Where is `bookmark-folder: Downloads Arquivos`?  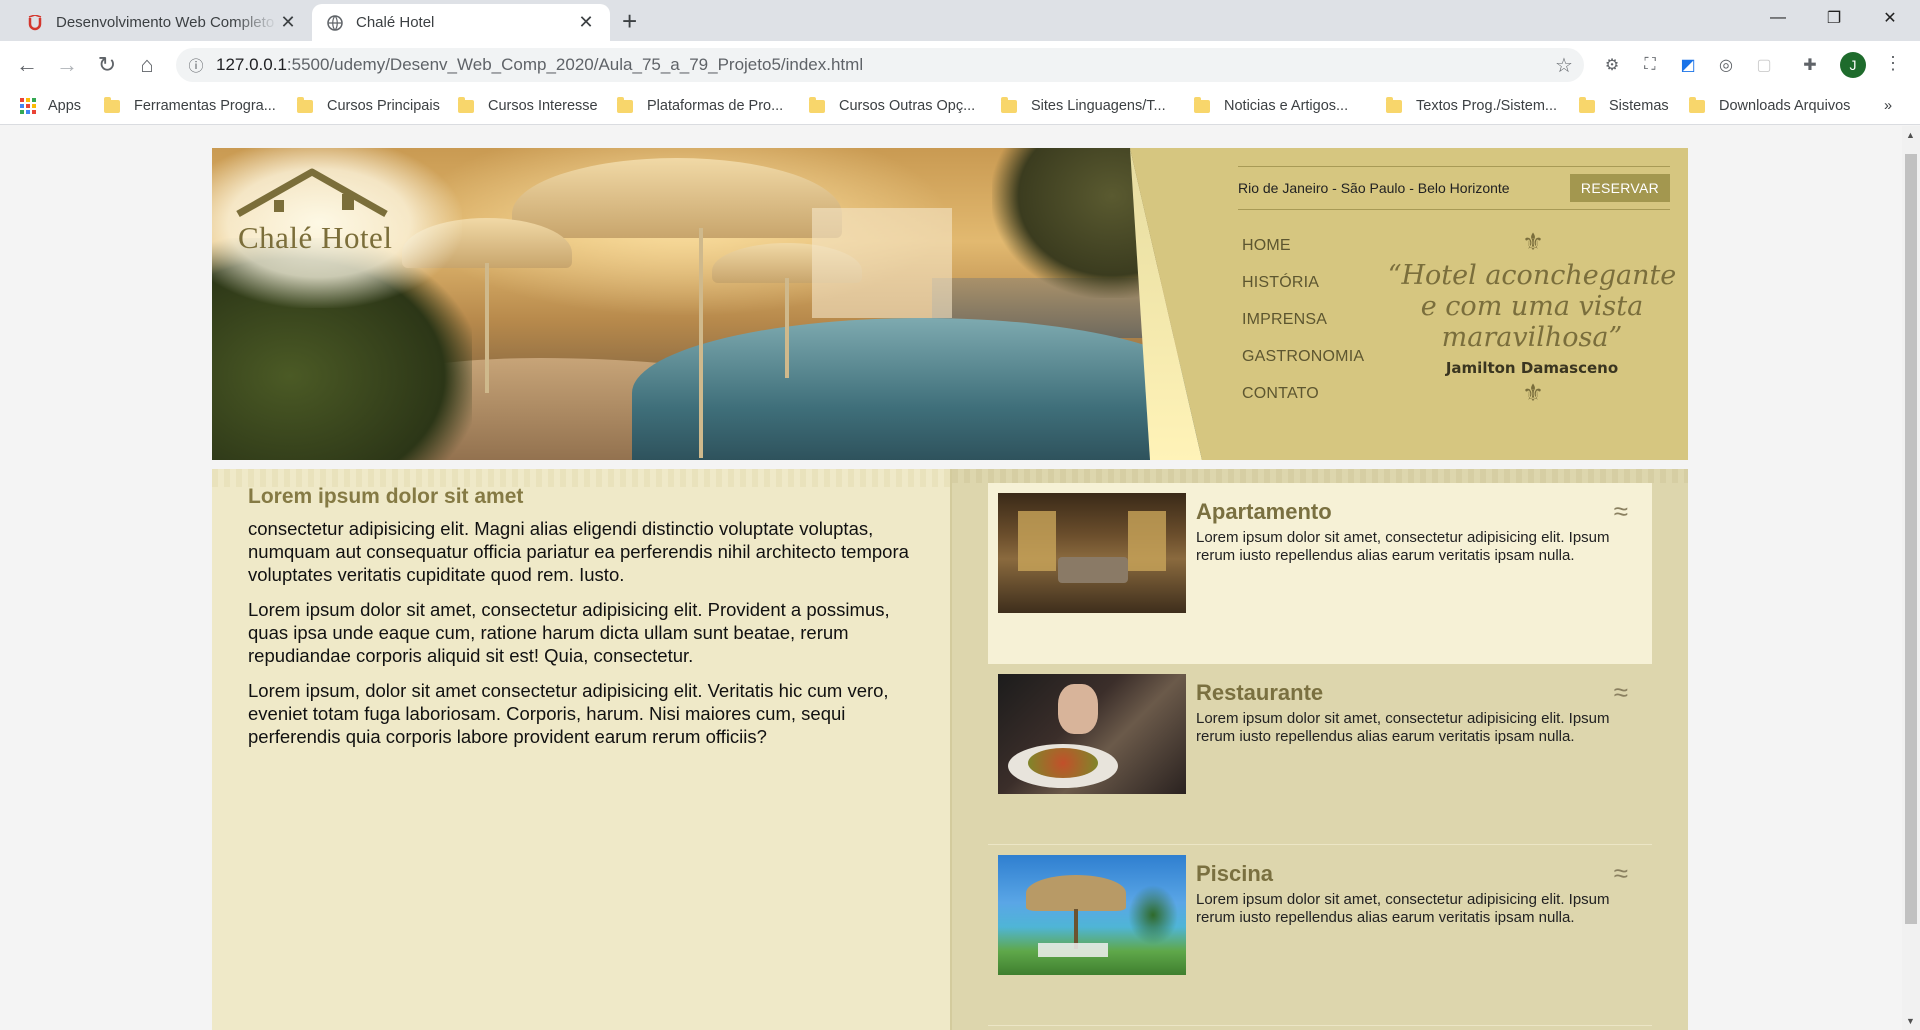 bookmark-folder: Downloads Arquivos is located at coordinates (1769, 106).